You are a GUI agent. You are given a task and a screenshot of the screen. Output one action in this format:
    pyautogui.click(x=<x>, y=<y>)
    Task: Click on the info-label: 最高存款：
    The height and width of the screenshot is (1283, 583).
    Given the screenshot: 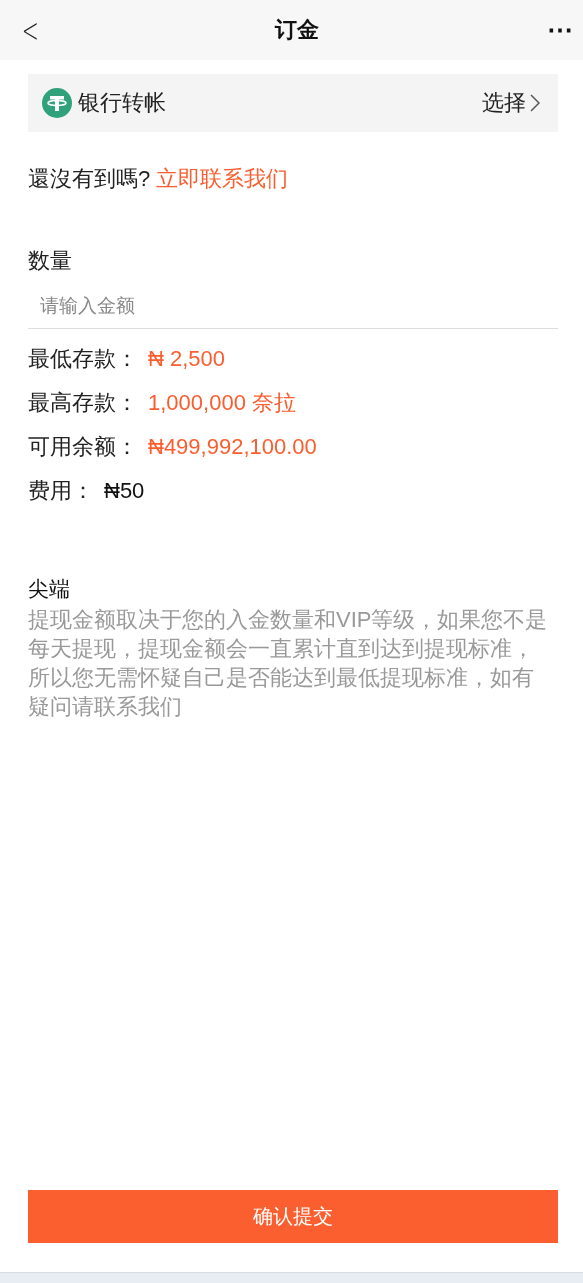 What is the action you would take?
    pyautogui.click(x=83, y=403)
    